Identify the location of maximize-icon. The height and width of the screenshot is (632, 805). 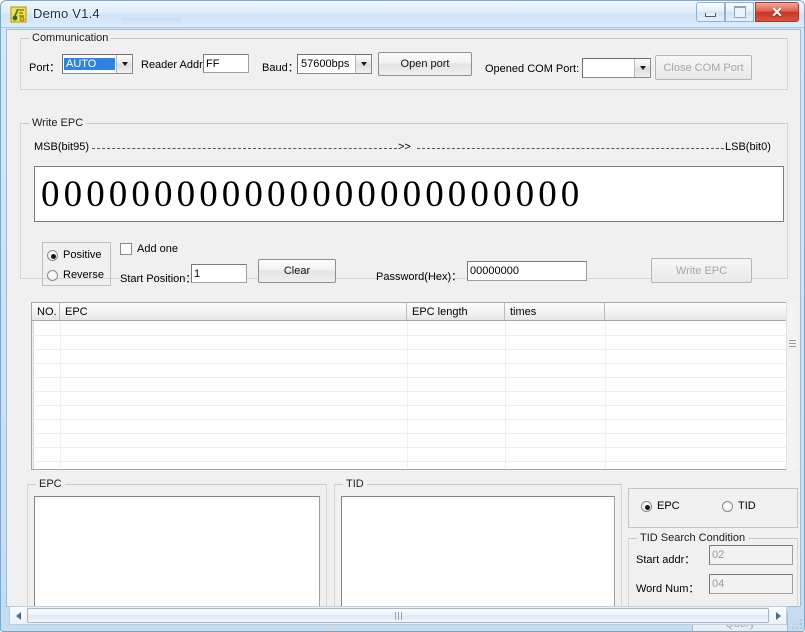
(739, 12).